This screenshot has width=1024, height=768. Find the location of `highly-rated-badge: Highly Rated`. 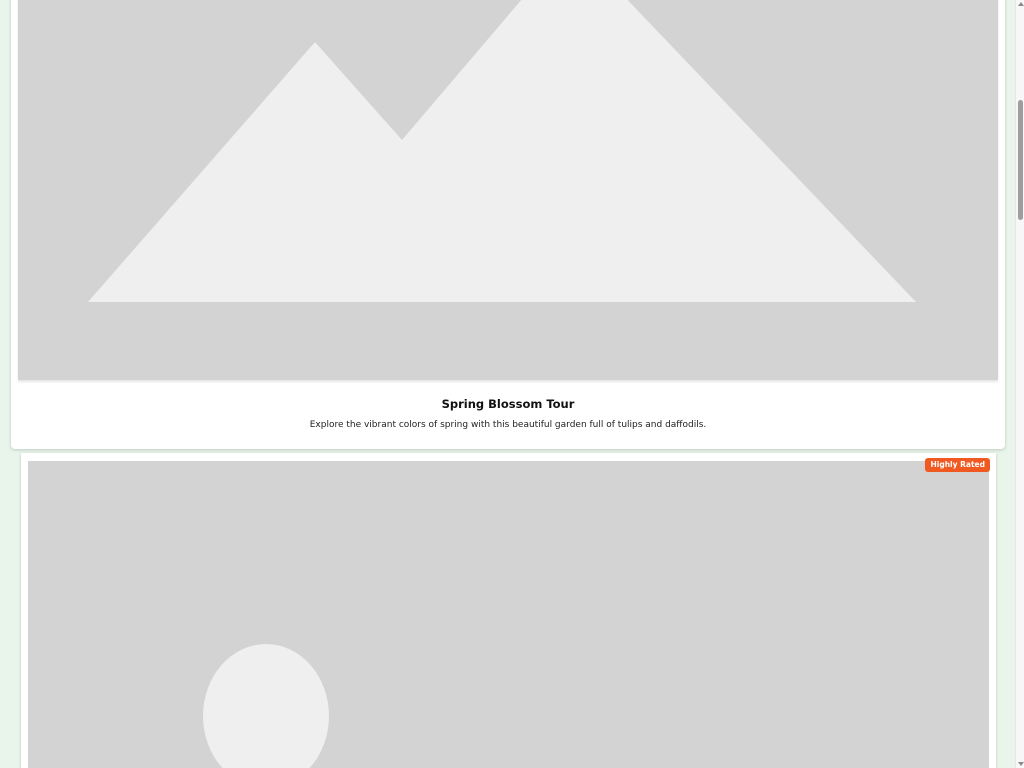

highly-rated-badge: Highly Rated is located at coordinates (957, 465).